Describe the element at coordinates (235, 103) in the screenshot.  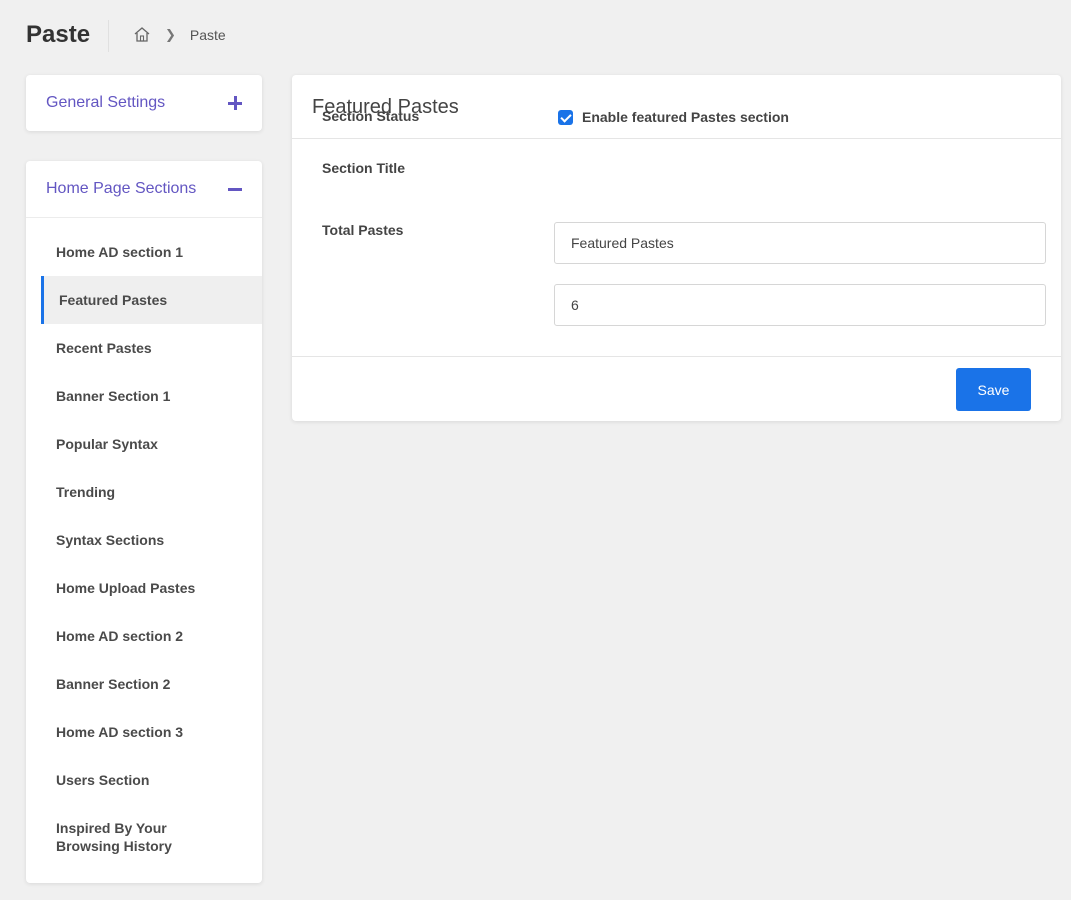
I see `plus-icon` at that location.